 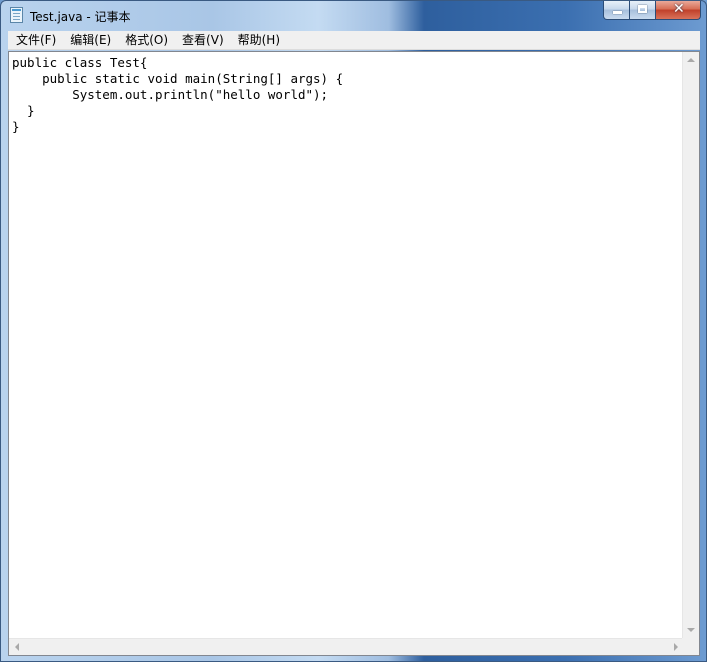 I want to click on menu-file: 文件(F), so click(x=36, y=40).